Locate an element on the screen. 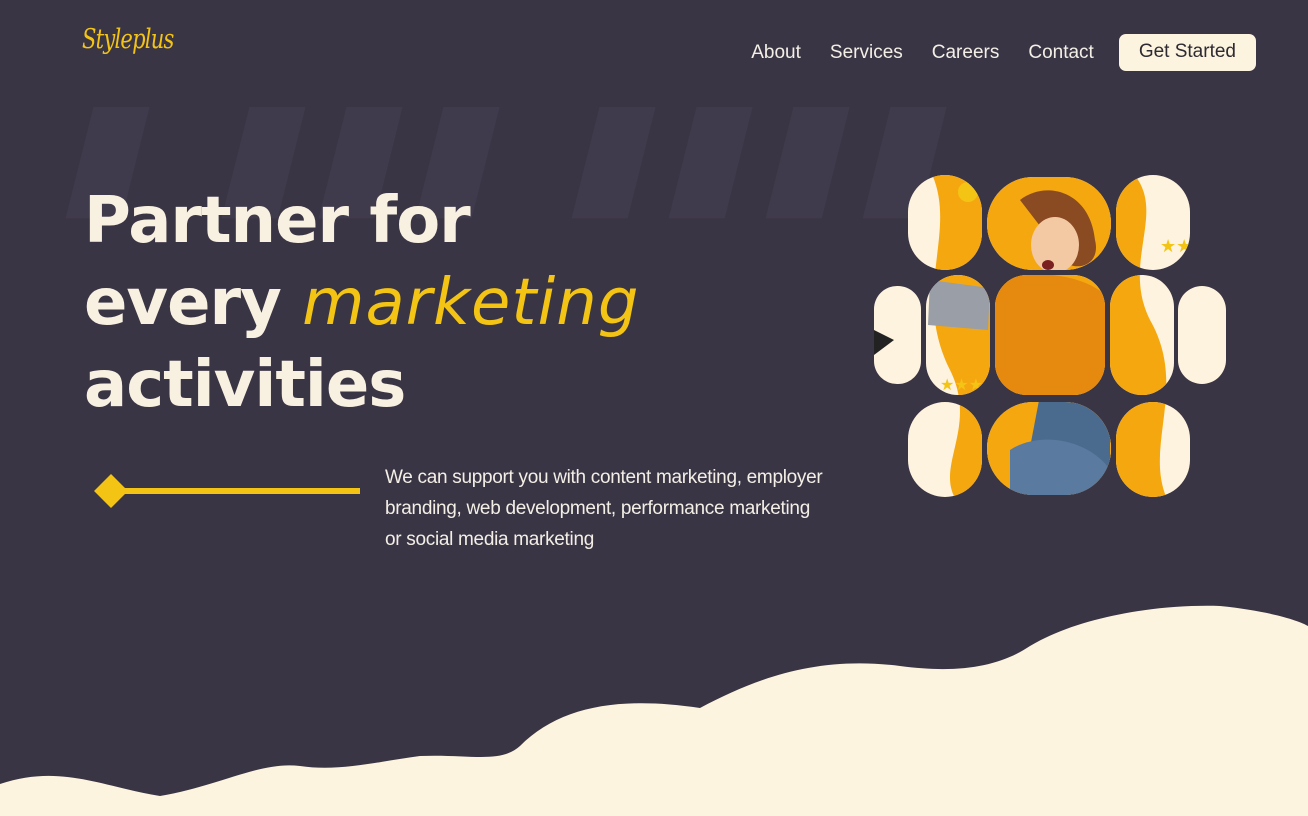  hero-title-line1: Partner for is located at coordinates (277, 221).